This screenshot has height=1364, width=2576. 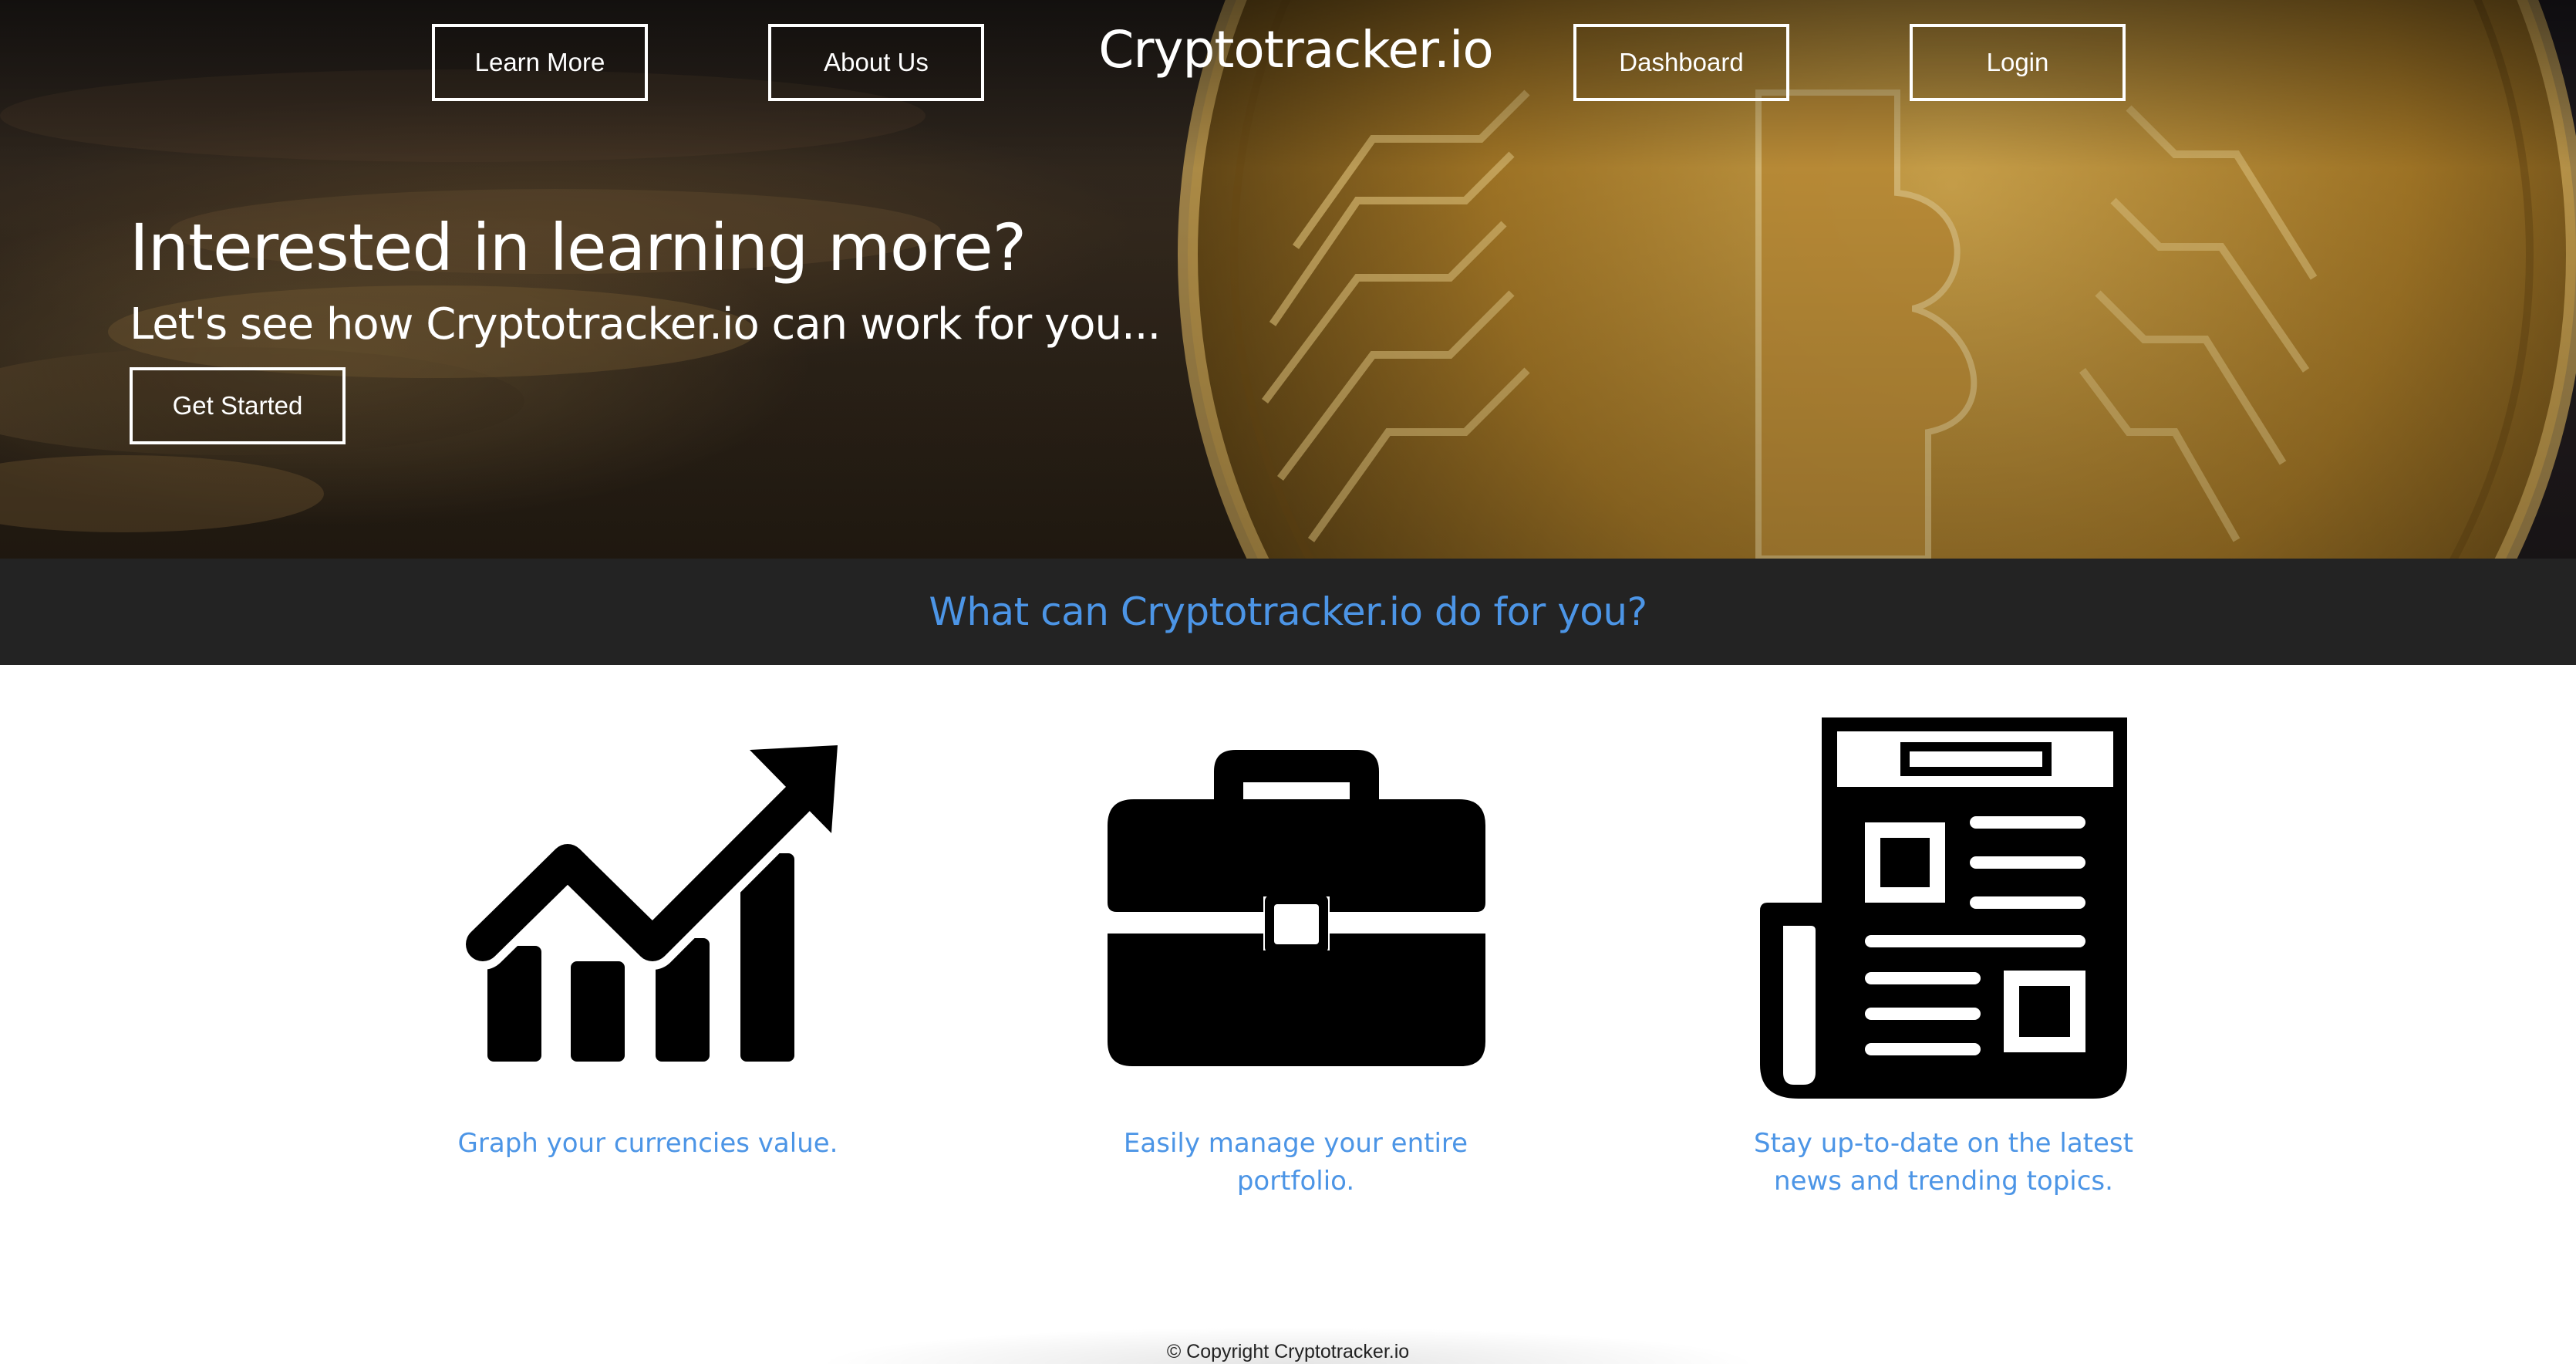 What do you see at coordinates (238, 406) in the screenshot?
I see `get-started-button: Get Started` at bounding box center [238, 406].